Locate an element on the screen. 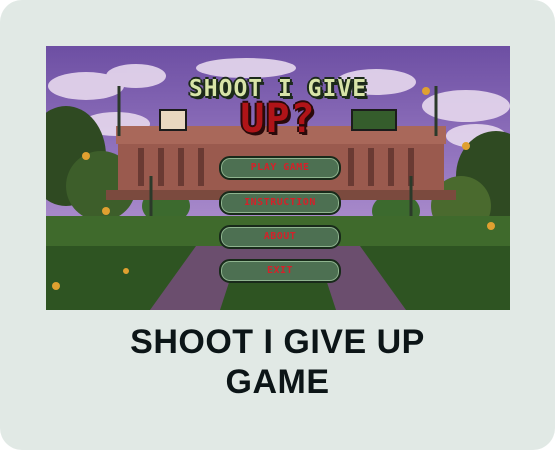 This screenshot has height=450, width=555. game-logo-subtitle: UP? is located at coordinates (278, 119).